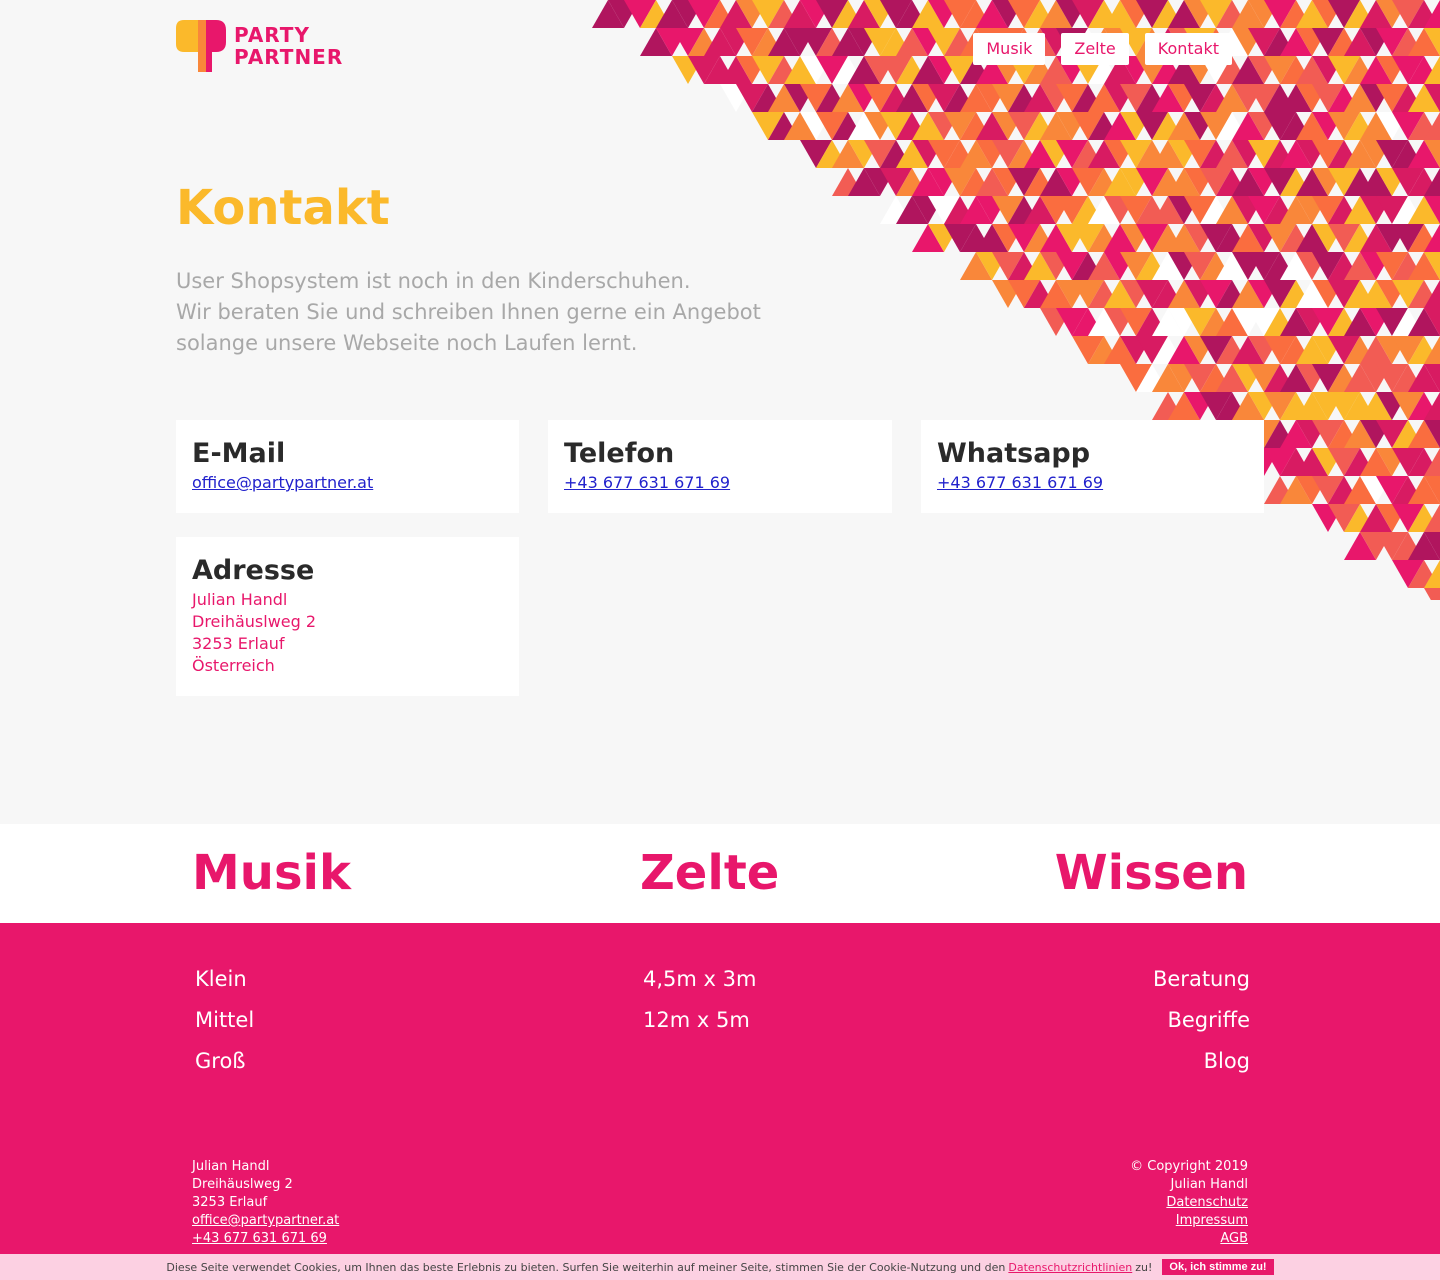  Describe the element at coordinates (1020, 482) in the screenshot. I see `whatsapp-link: +43 677 631 671 69` at that location.